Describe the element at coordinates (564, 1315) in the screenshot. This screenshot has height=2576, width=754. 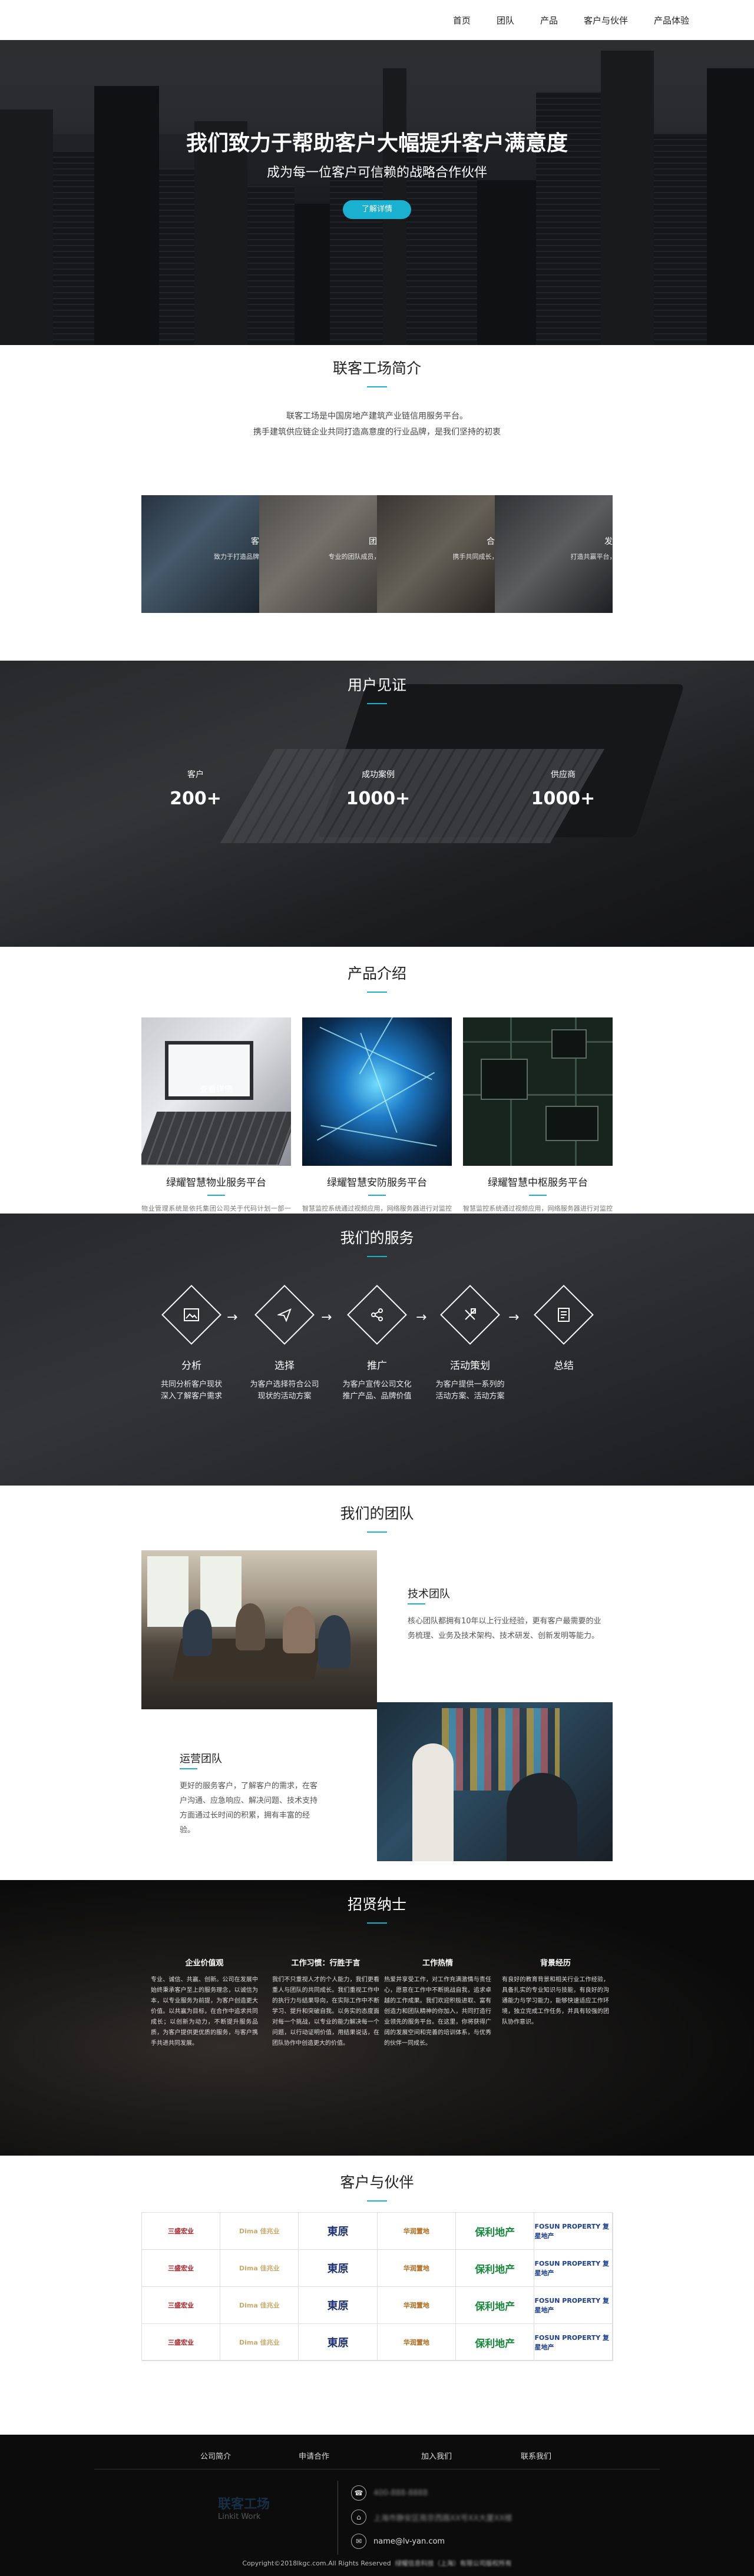
I see `document-icon` at that location.